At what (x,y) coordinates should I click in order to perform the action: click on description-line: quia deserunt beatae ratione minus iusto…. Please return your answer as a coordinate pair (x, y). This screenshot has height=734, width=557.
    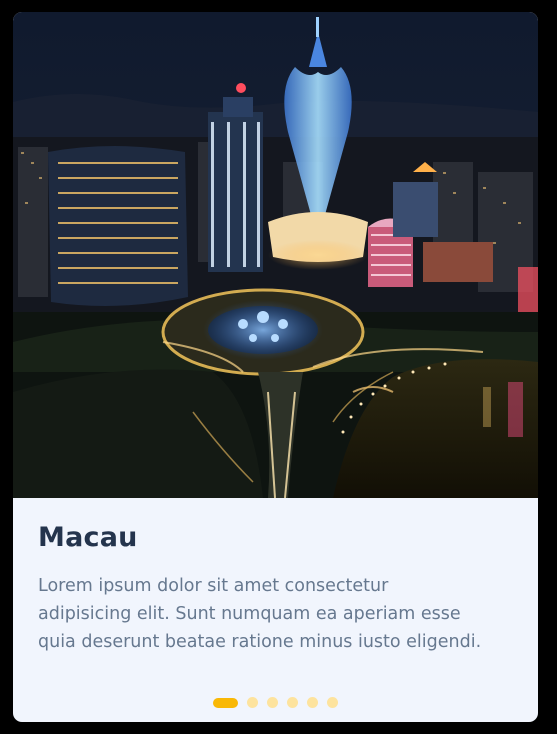
    Looking at the image, I should click on (260, 642).